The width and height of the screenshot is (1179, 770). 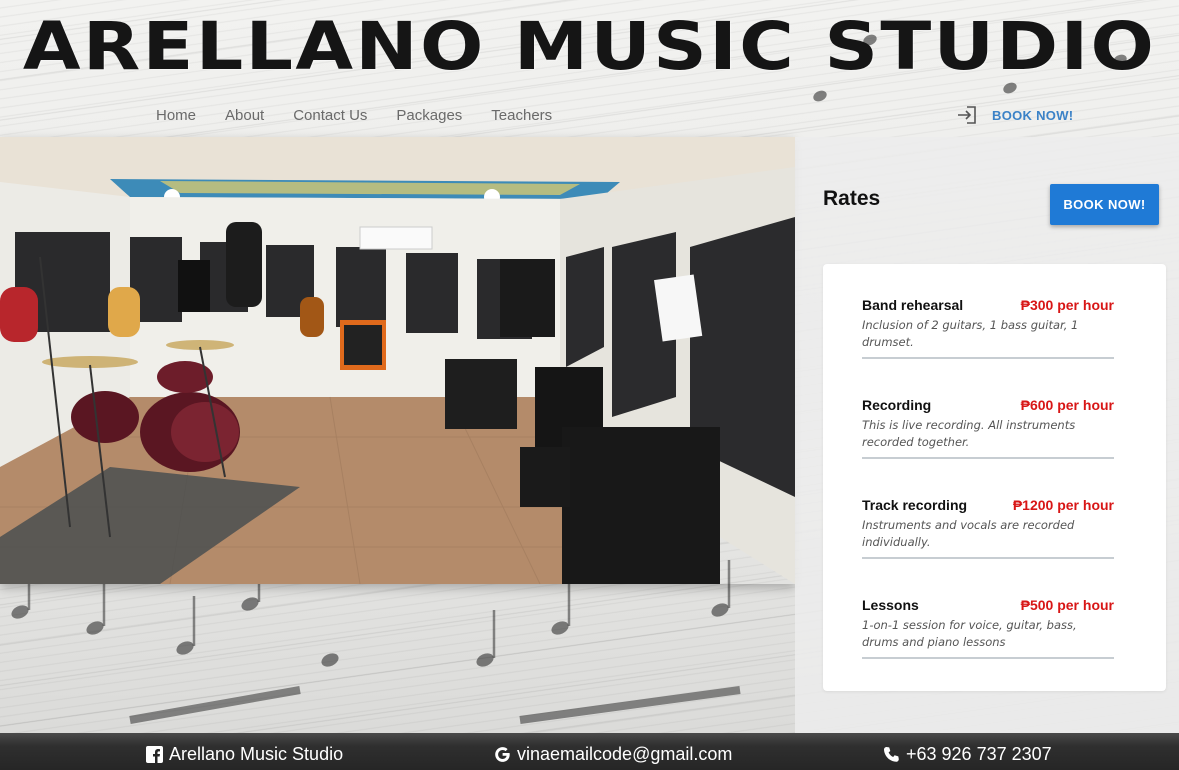 What do you see at coordinates (256, 754) in the screenshot?
I see `footer-facebook-label: Arellano Music Studio` at bounding box center [256, 754].